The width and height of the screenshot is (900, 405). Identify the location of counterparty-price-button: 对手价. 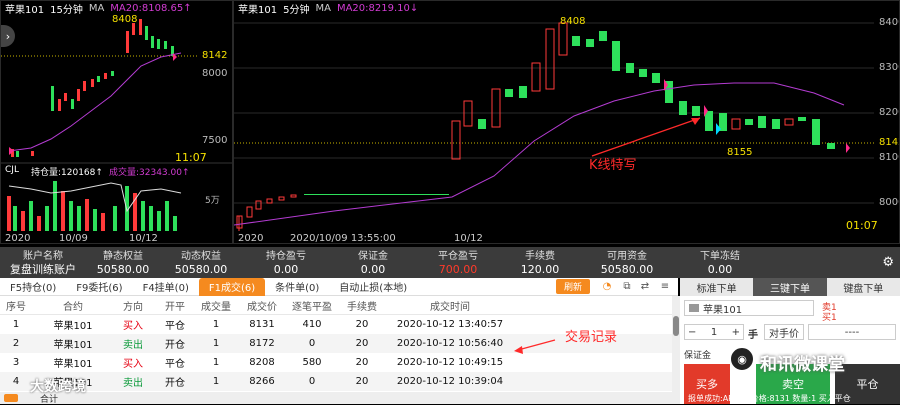
(784, 332).